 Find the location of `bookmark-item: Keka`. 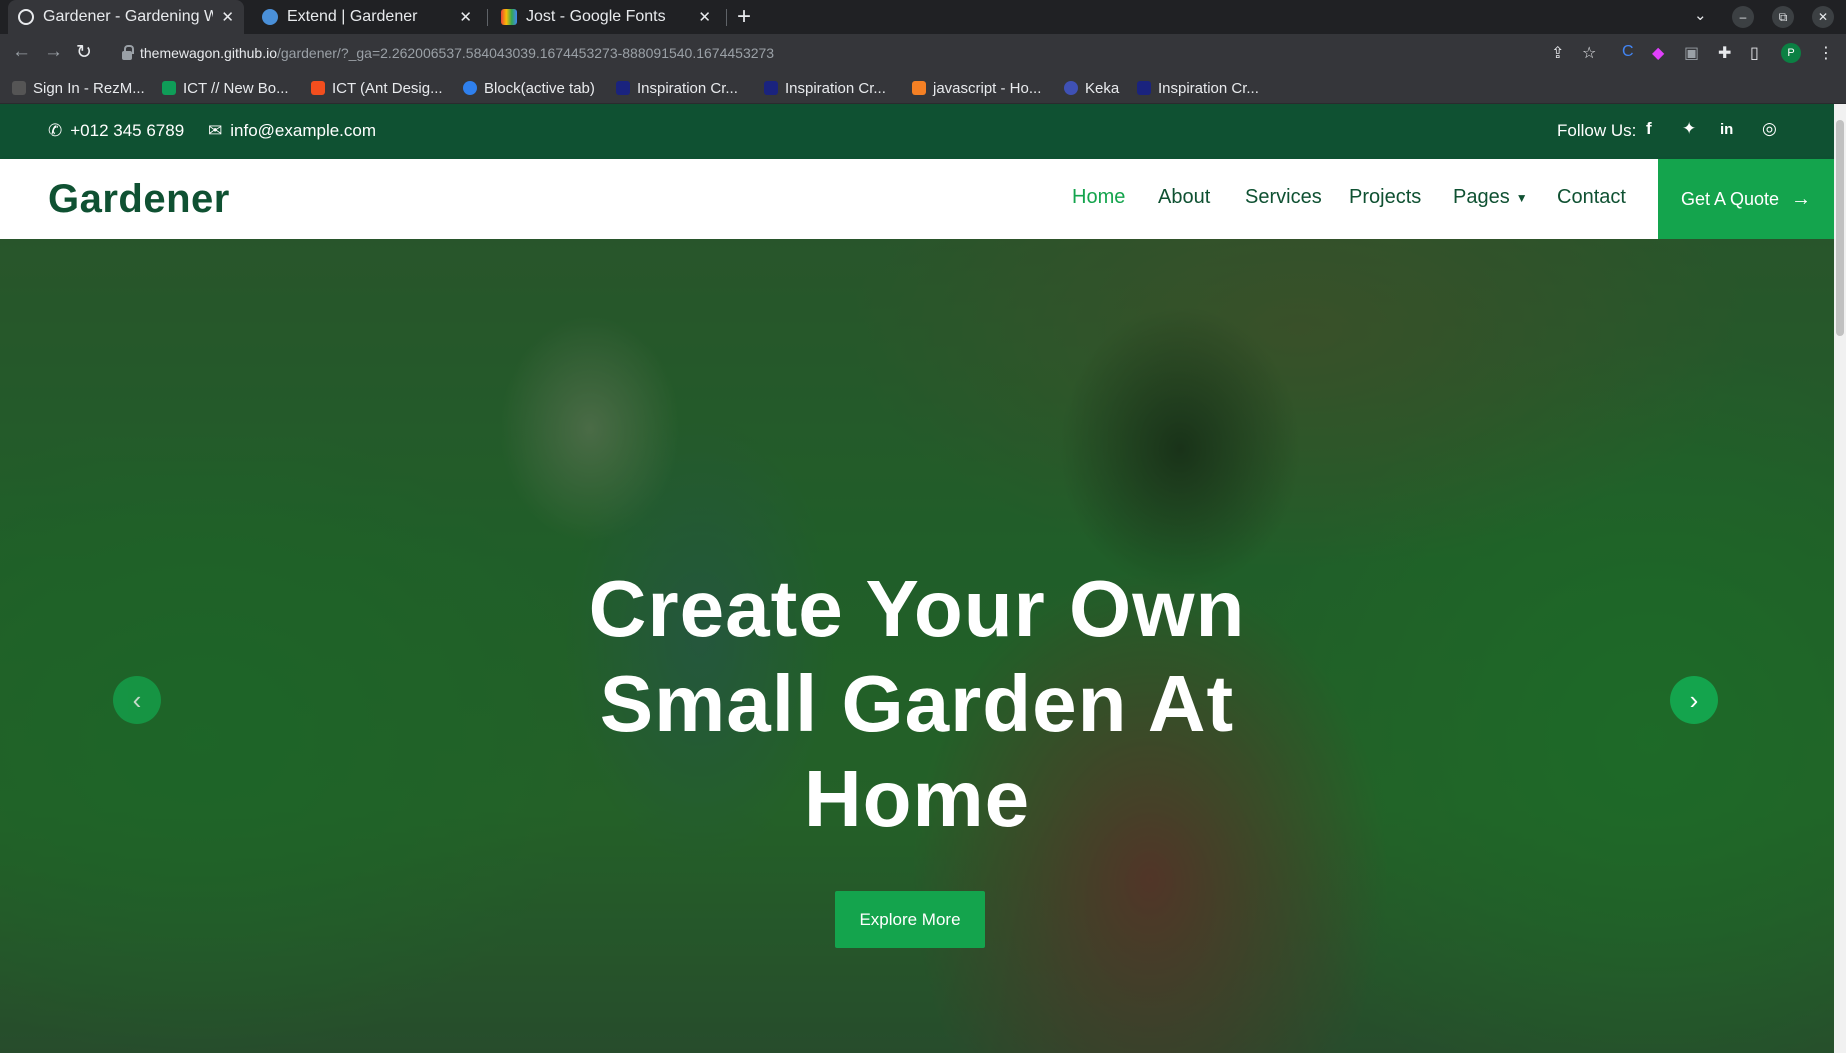

bookmark-item: Keka is located at coordinates (1091, 88).